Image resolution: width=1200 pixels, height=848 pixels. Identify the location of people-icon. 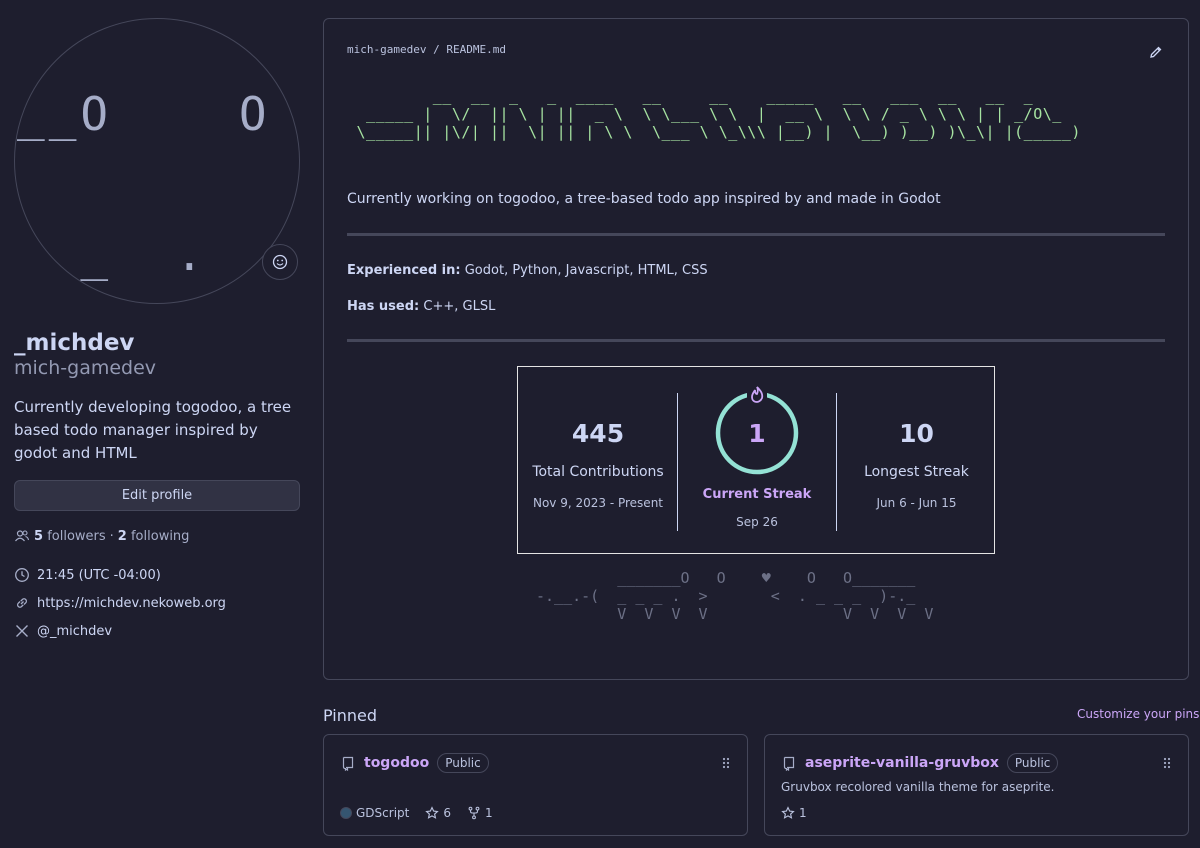
(22, 536).